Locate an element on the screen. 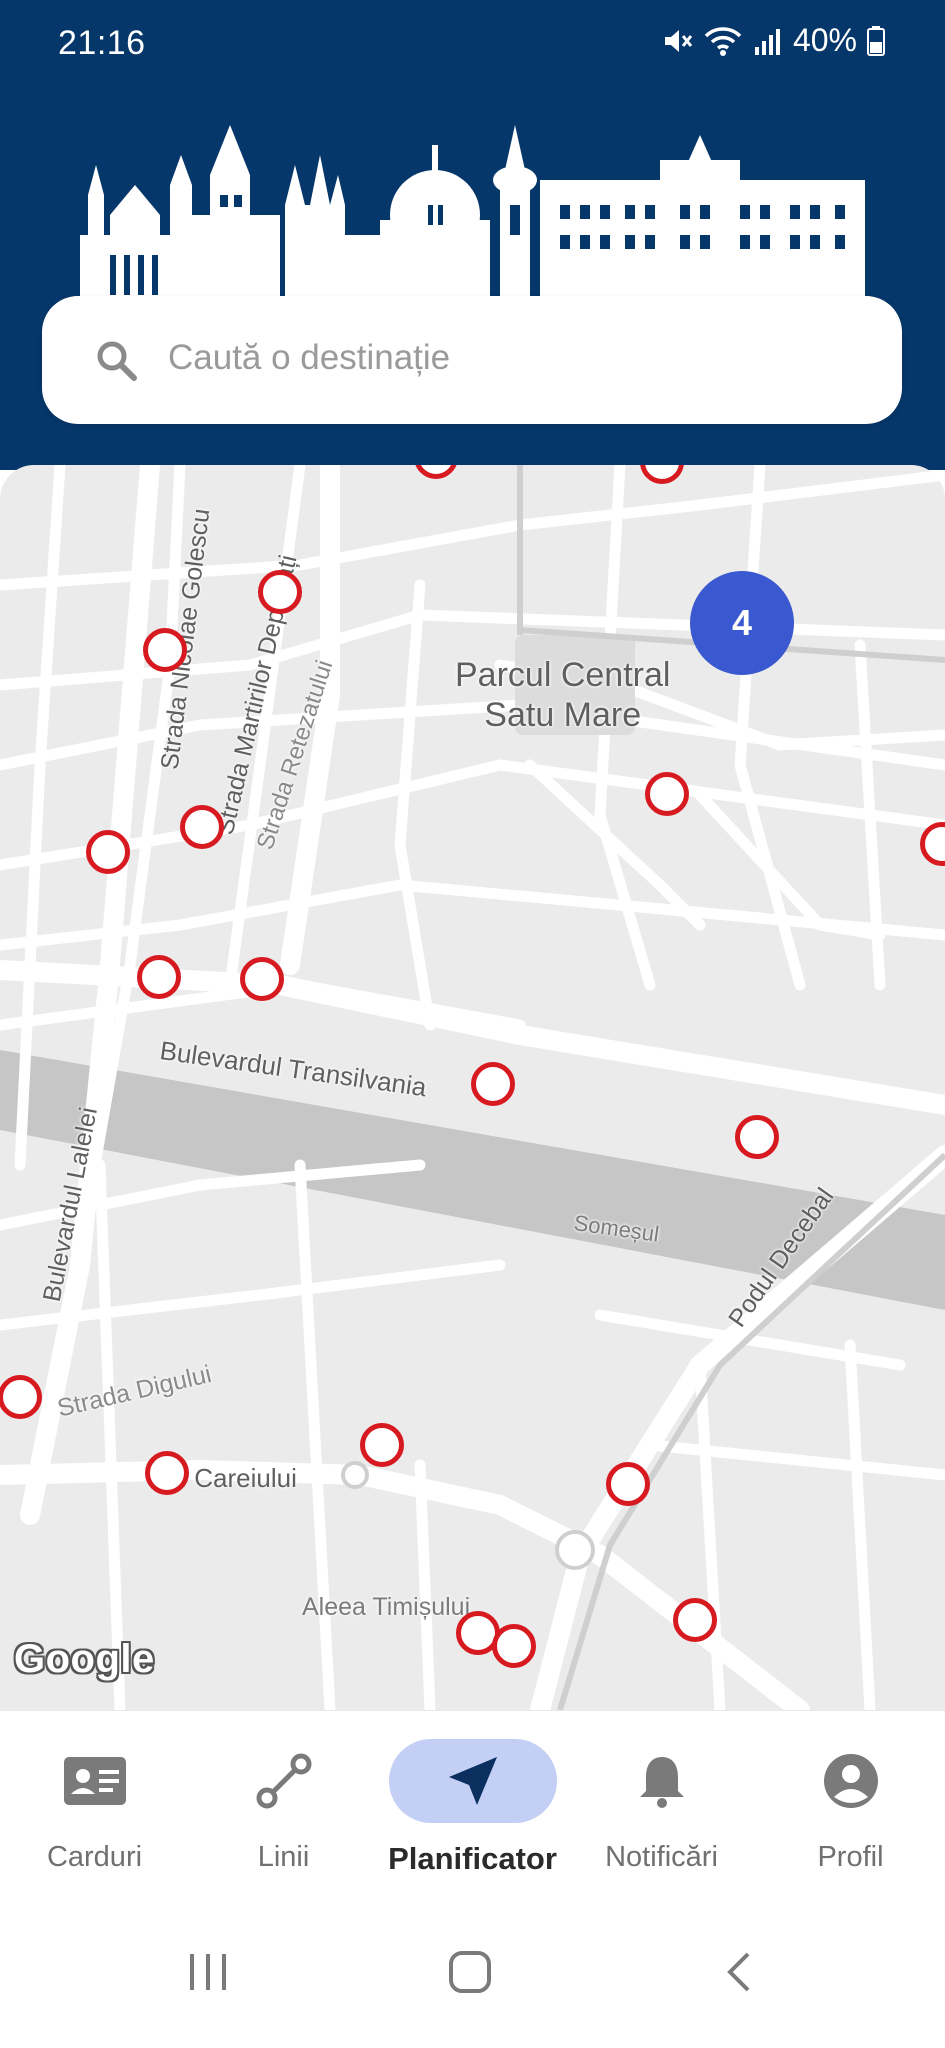 The image size is (945, 2048). nav-icon-container-active is located at coordinates (472, 1781).